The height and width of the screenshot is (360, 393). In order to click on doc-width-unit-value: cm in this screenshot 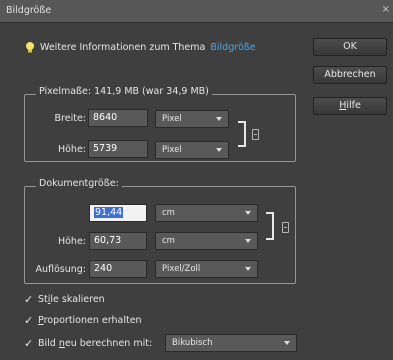, I will do `click(168, 213)`.